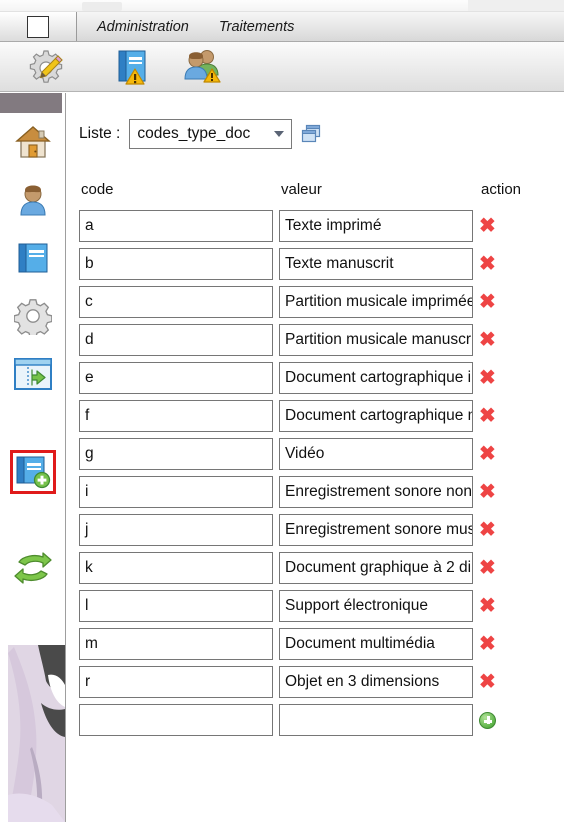  What do you see at coordinates (176, 720) in the screenshot?
I see `code-input` at bounding box center [176, 720].